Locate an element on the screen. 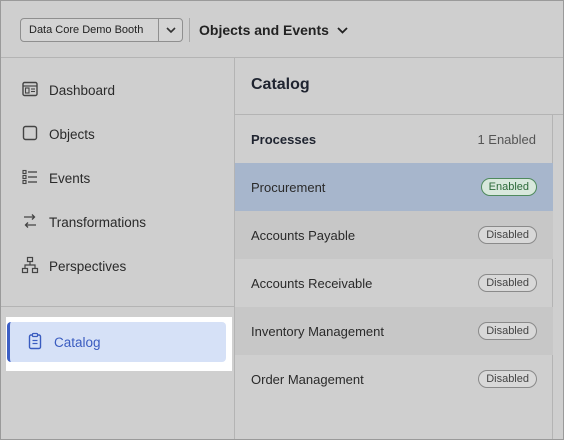  process-name: Procurement is located at coordinates (288, 187).